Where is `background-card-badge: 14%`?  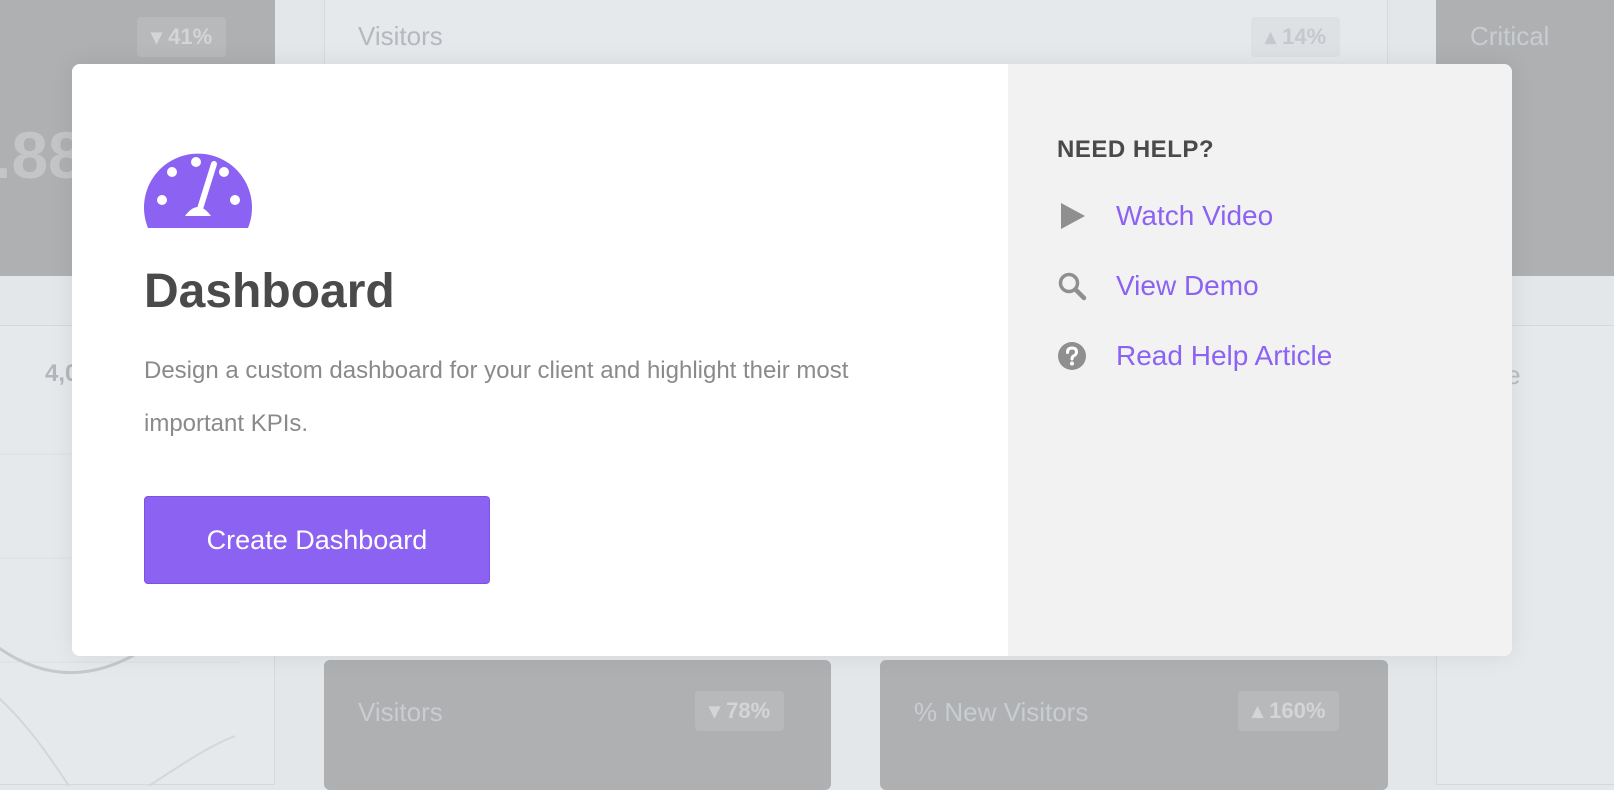
background-card-badge: 14% is located at coordinates (1296, 37).